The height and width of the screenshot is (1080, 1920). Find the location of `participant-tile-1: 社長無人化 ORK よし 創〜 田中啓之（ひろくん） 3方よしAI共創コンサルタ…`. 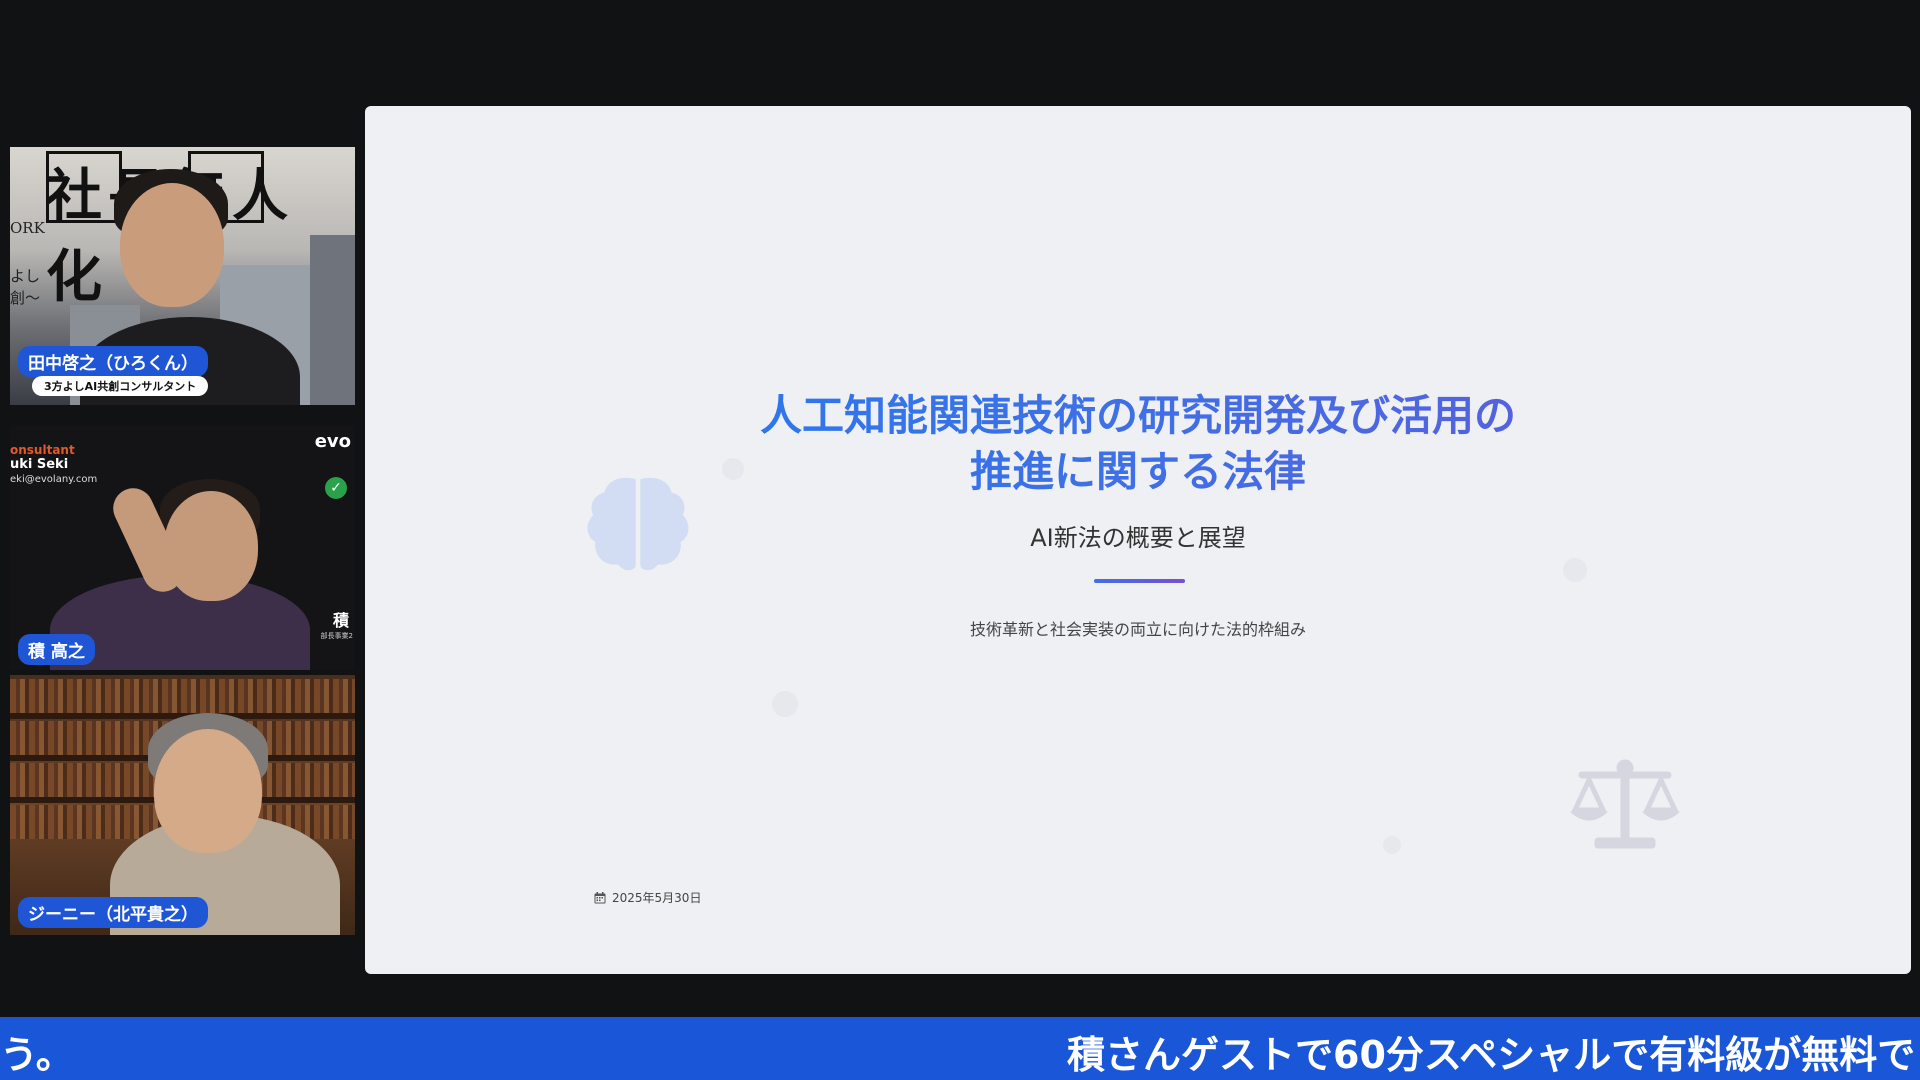

participant-tile-1: 社長無人化 ORK よし 創〜 田中啓之（ひろくん） 3方よしAI共創コンサルタ… is located at coordinates (182, 276).